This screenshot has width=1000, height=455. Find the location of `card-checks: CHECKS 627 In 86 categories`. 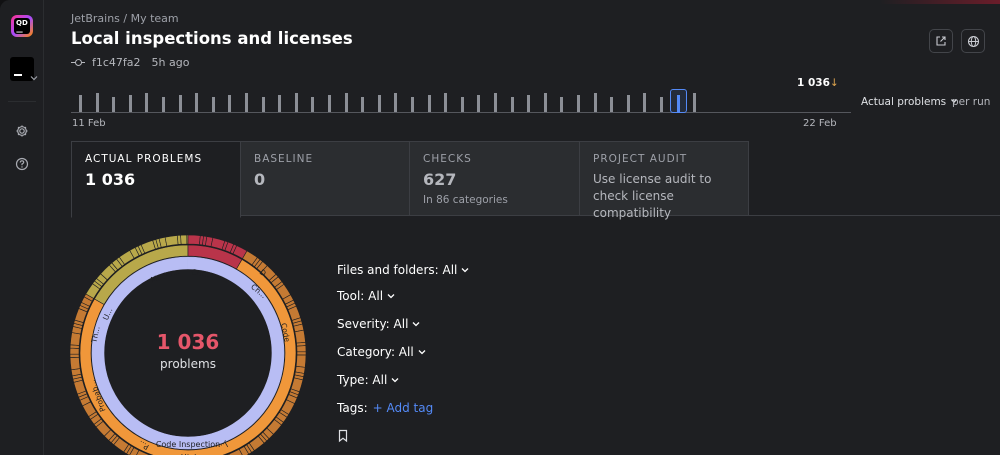

card-checks: CHECKS 627 In 86 categories is located at coordinates (494, 178).